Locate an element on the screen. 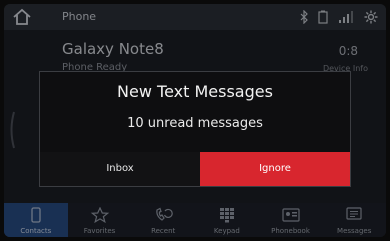 The height and width of the screenshot is (241, 390). dialog-message: 10 unread messages is located at coordinates (195, 123).